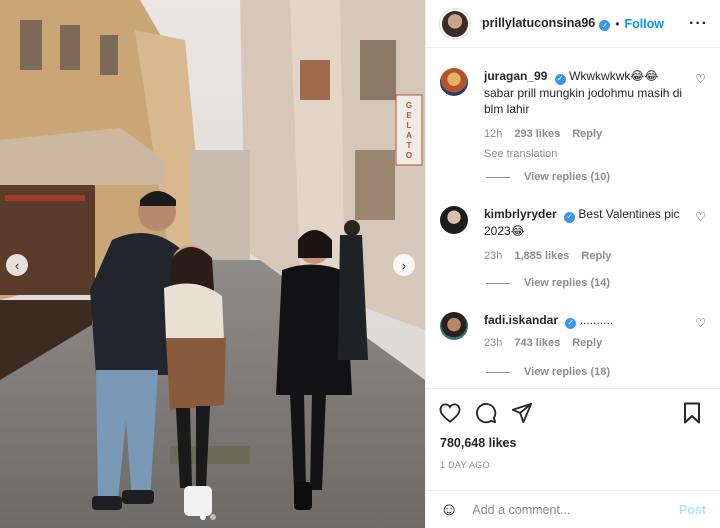 The height and width of the screenshot is (528, 720). Describe the element at coordinates (692, 510) in the screenshot. I see `post-comment-button: Post` at that location.